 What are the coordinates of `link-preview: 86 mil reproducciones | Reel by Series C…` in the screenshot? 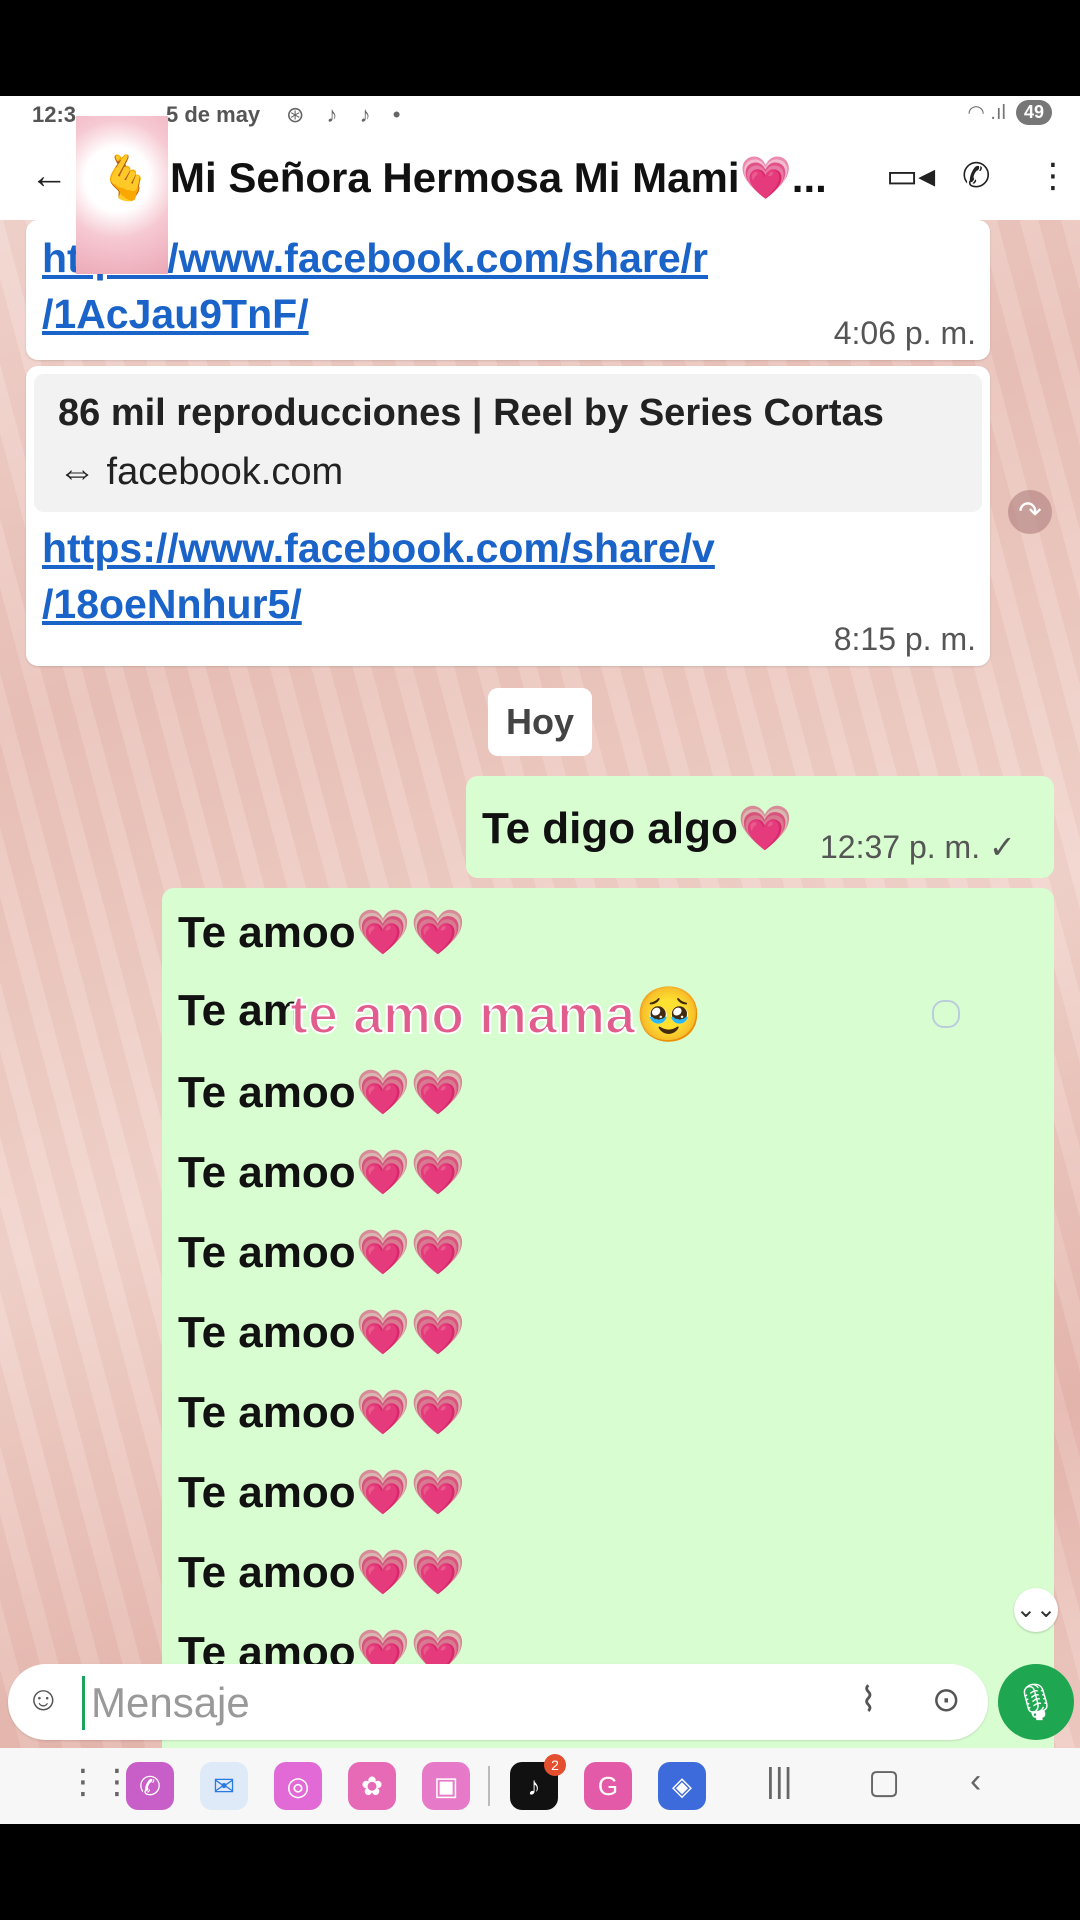 It's located at (508, 443).